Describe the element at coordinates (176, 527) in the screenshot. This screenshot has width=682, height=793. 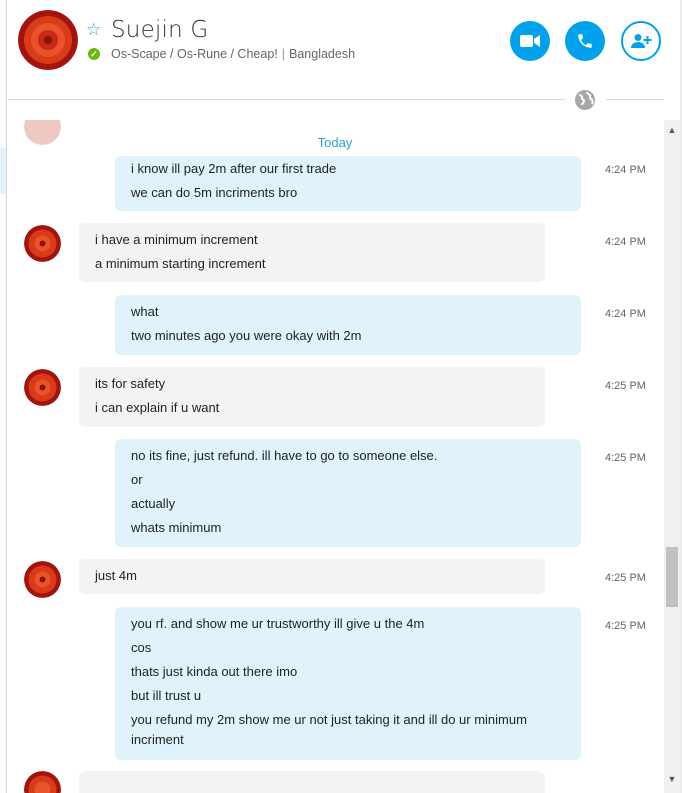
I see `message-line: whats minimum` at that location.